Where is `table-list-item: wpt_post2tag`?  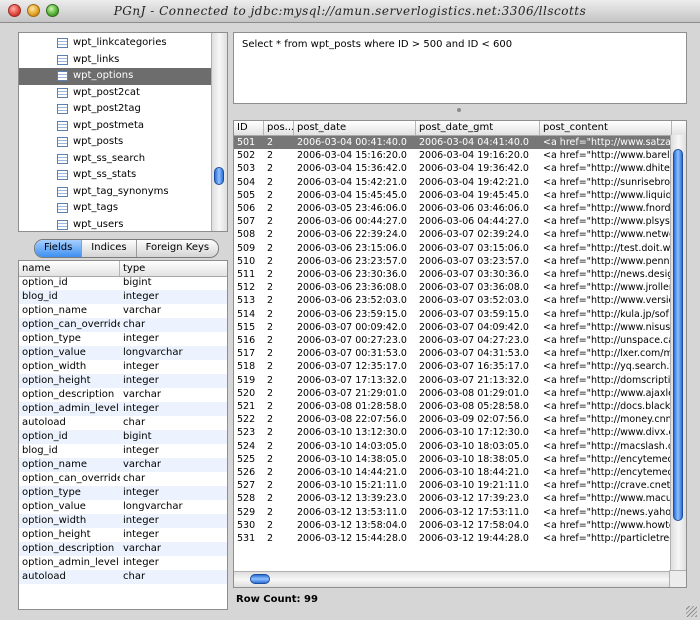 table-list-item: wpt_post2tag is located at coordinates (115, 109).